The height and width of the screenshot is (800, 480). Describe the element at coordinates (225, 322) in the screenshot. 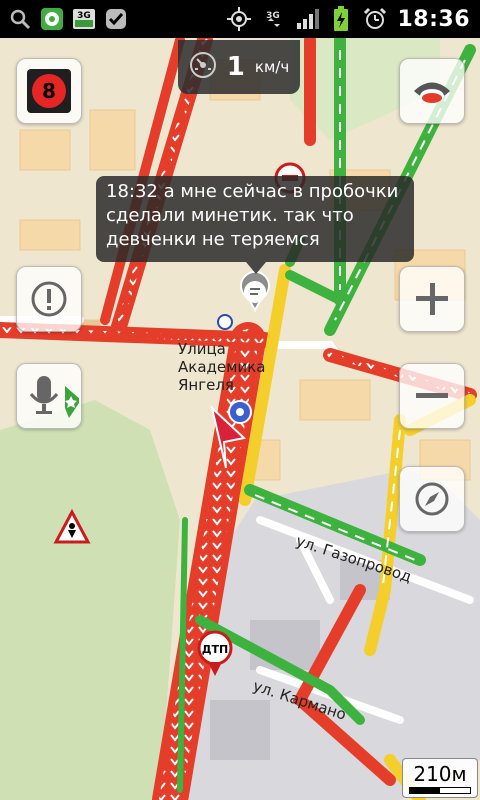

I see `metro-marker` at that location.